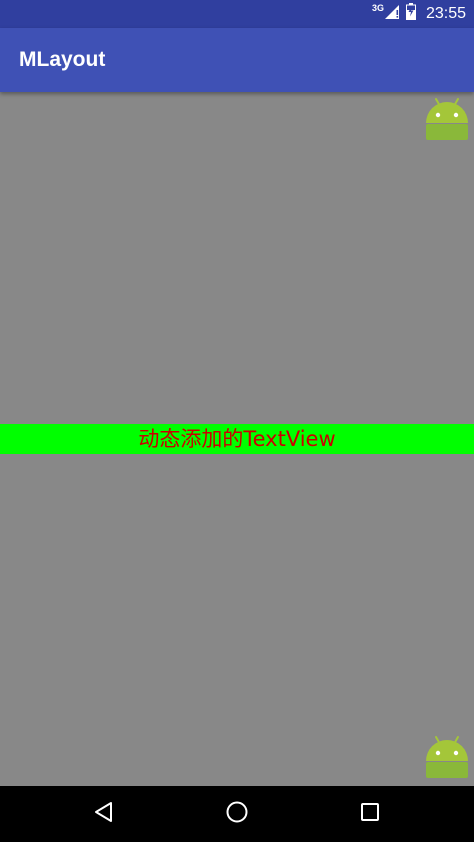  I want to click on status-clock: 23:55, so click(445, 13).